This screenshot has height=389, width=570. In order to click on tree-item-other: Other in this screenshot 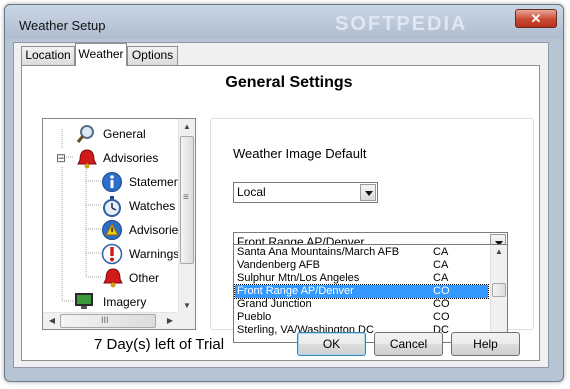, I will do `click(111, 278)`.